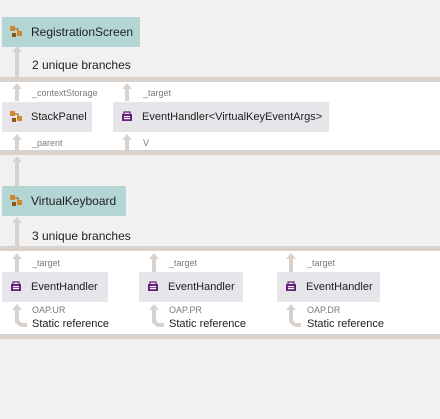 This screenshot has height=419, width=440. I want to click on node-stackpanel: StackPanel, so click(47, 117).